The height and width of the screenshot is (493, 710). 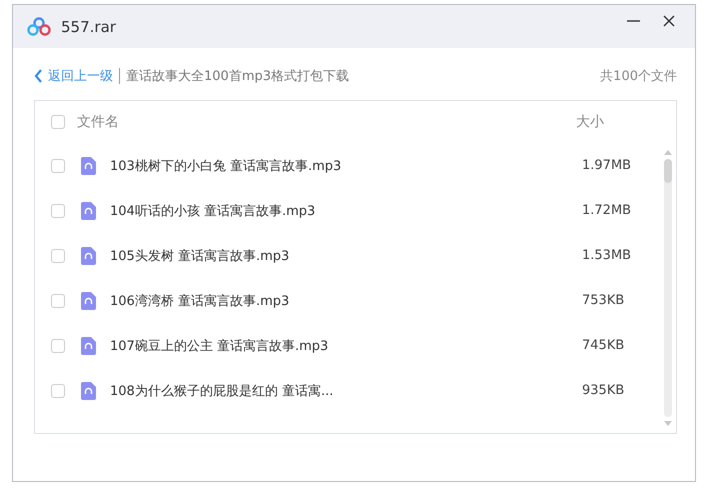 What do you see at coordinates (604, 390) in the screenshot?
I see `file-size: 935KB` at bounding box center [604, 390].